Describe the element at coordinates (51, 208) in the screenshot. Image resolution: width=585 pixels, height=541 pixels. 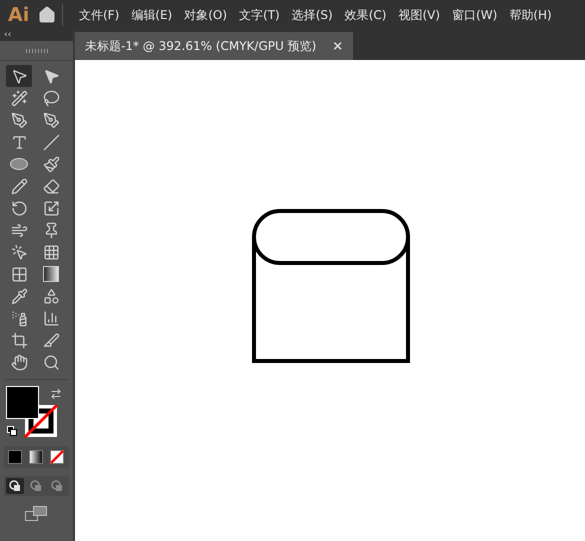
I see `scale-icon` at that location.